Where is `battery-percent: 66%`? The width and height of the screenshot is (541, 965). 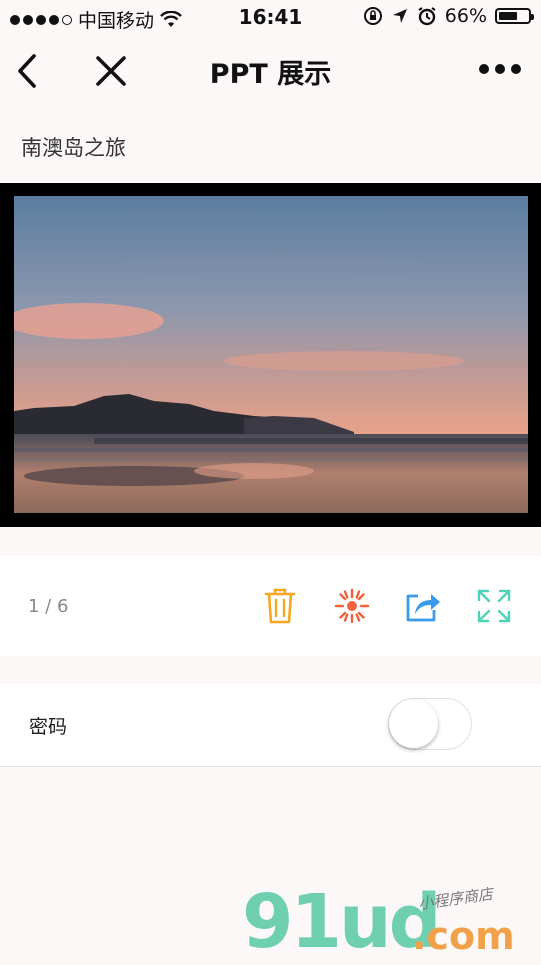 battery-percent: 66% is located at coordinates (465, 16).